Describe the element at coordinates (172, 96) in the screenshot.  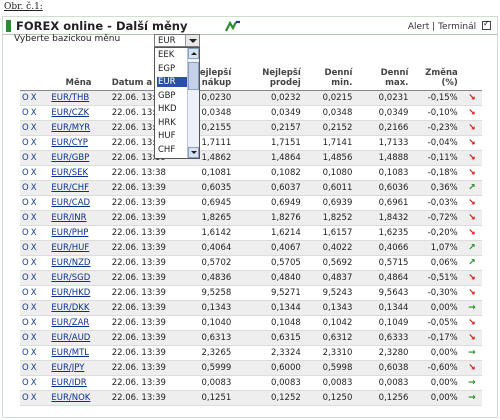
I see `dropdown-option: GBP` at that location.